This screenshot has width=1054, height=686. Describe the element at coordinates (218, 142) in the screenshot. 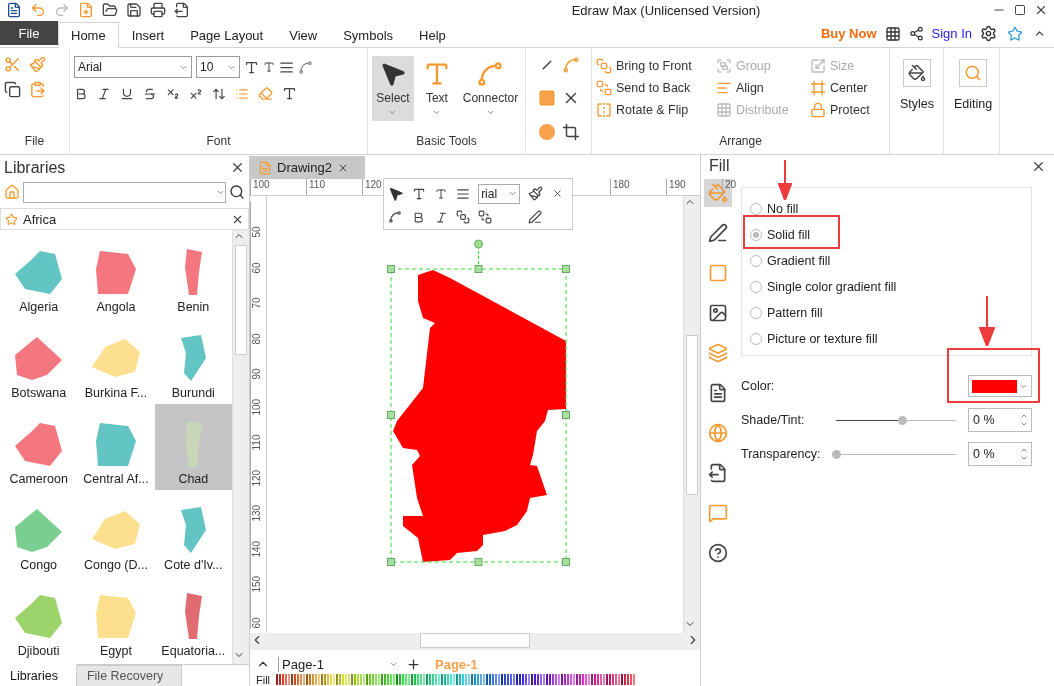

I see `group-label: Font` at that location.